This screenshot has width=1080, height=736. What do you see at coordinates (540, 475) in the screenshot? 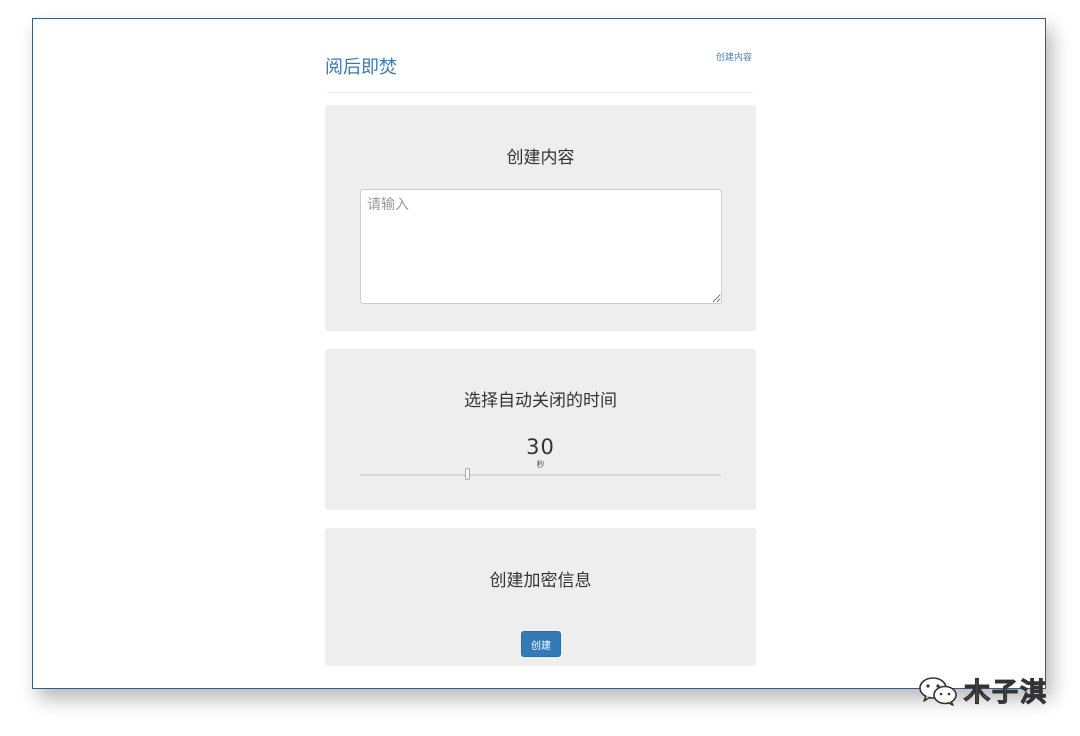
I see `timer-slider-track` at bounding box center [540, 475].